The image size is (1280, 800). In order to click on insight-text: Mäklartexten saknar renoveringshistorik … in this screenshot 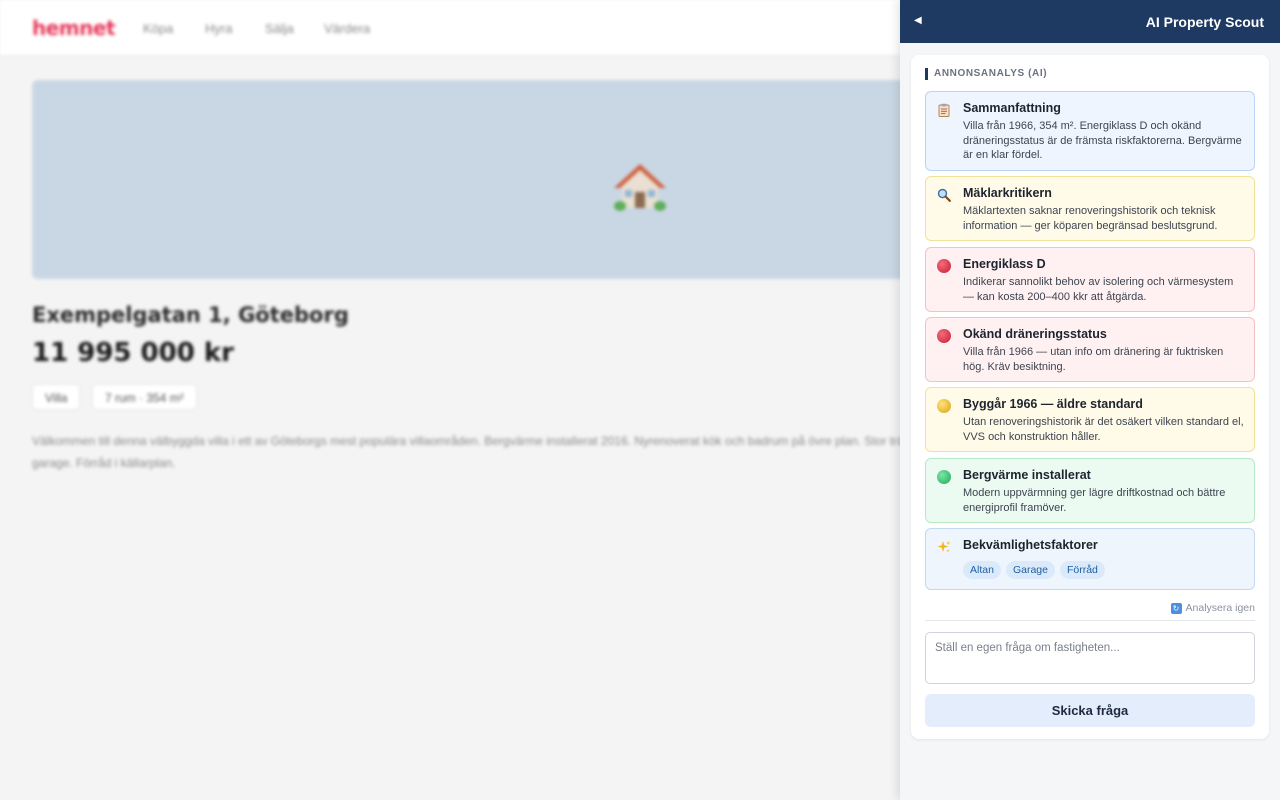, I will do `click(1090, 218)`.